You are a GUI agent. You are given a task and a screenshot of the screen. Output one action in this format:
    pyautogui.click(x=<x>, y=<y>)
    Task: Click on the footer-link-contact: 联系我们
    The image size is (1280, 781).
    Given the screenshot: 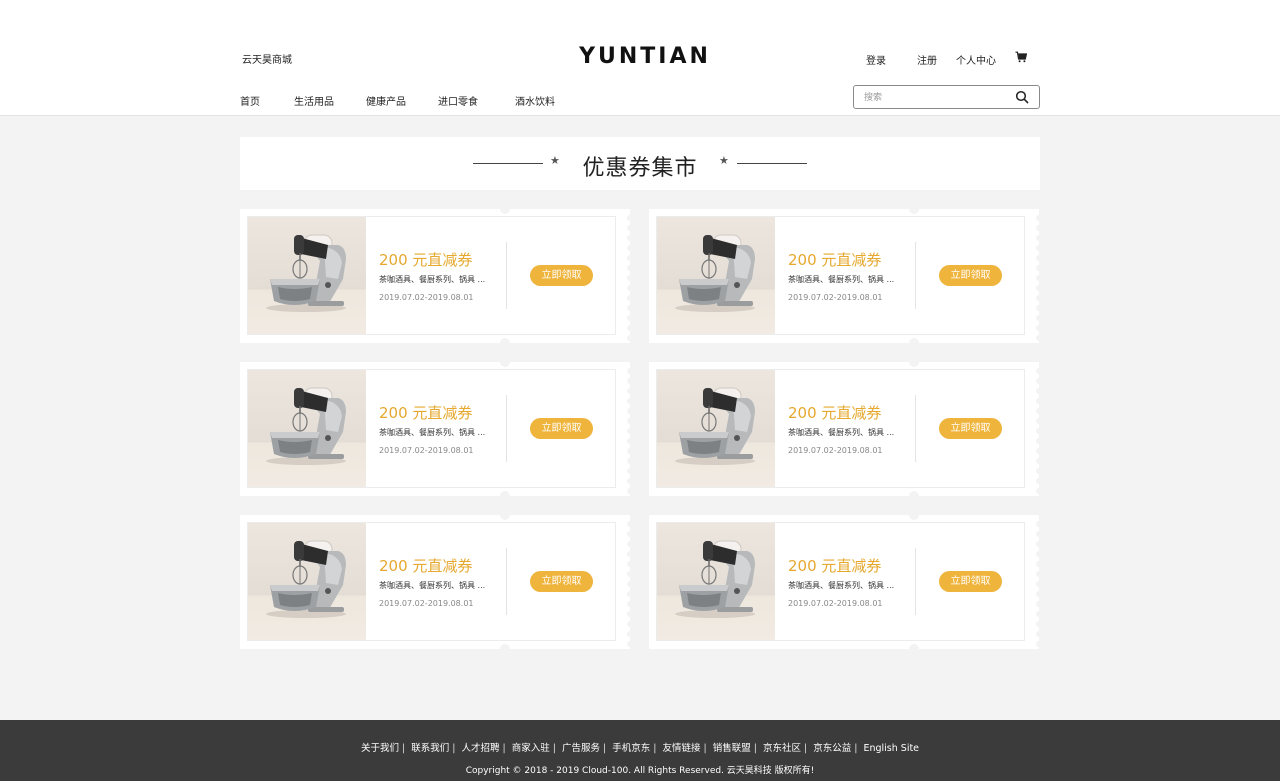 What is the action you would take?
    pyautogui.click(x=430, y=748)
    